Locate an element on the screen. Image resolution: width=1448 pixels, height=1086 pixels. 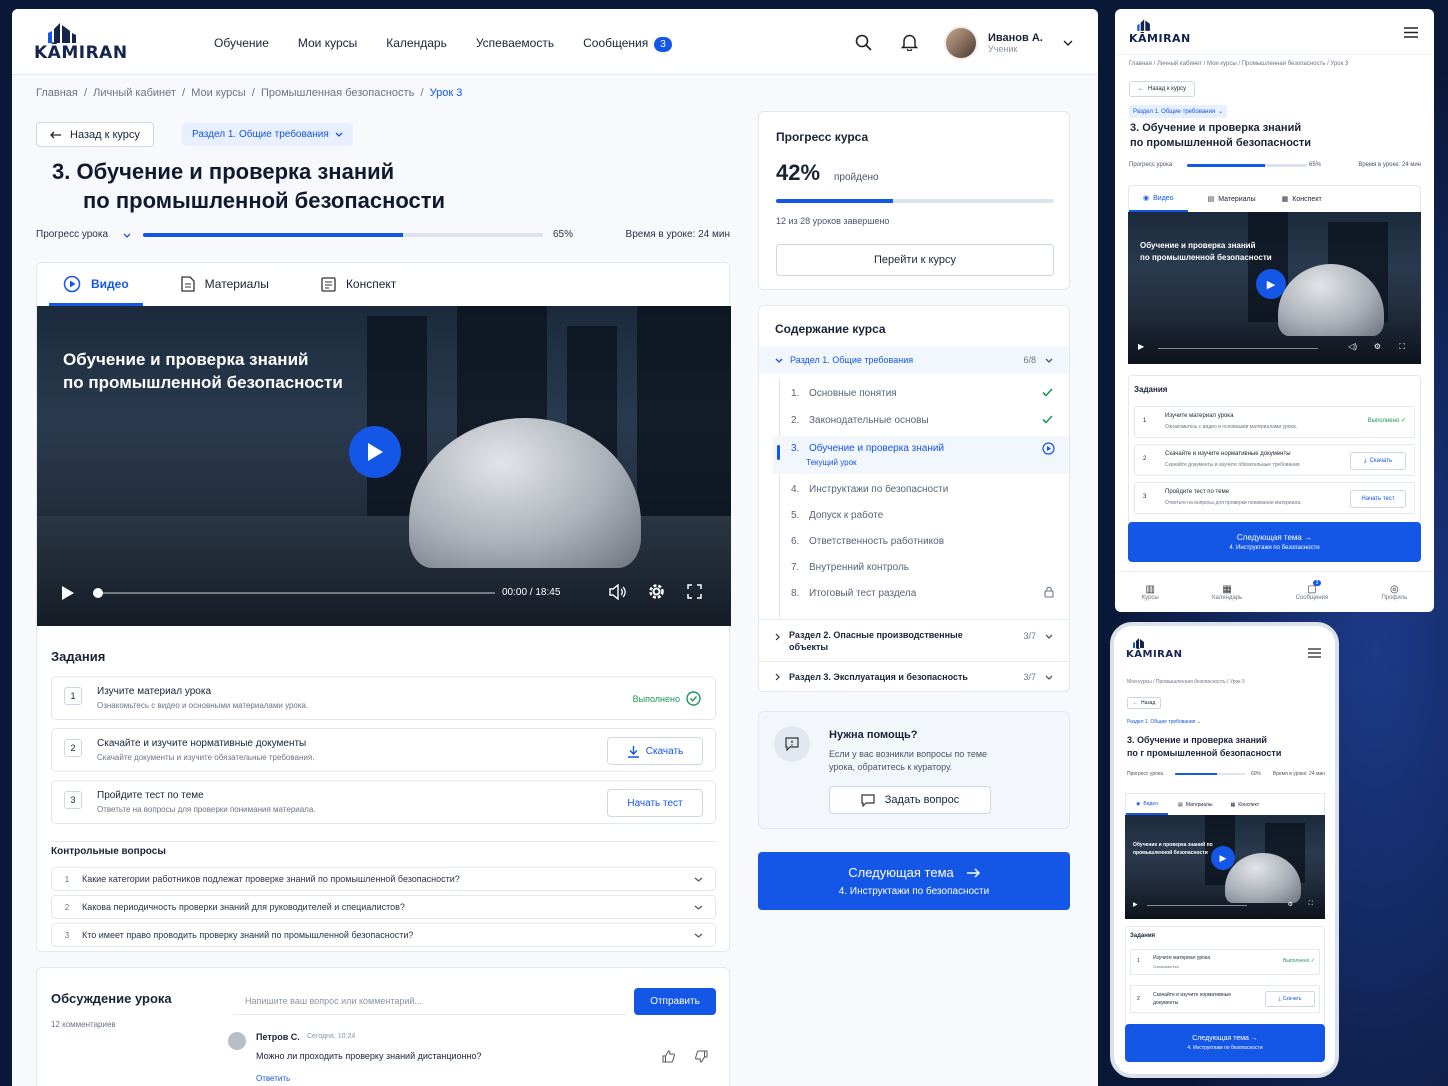
download-button: Скачать is located at coordinates (655, 751).